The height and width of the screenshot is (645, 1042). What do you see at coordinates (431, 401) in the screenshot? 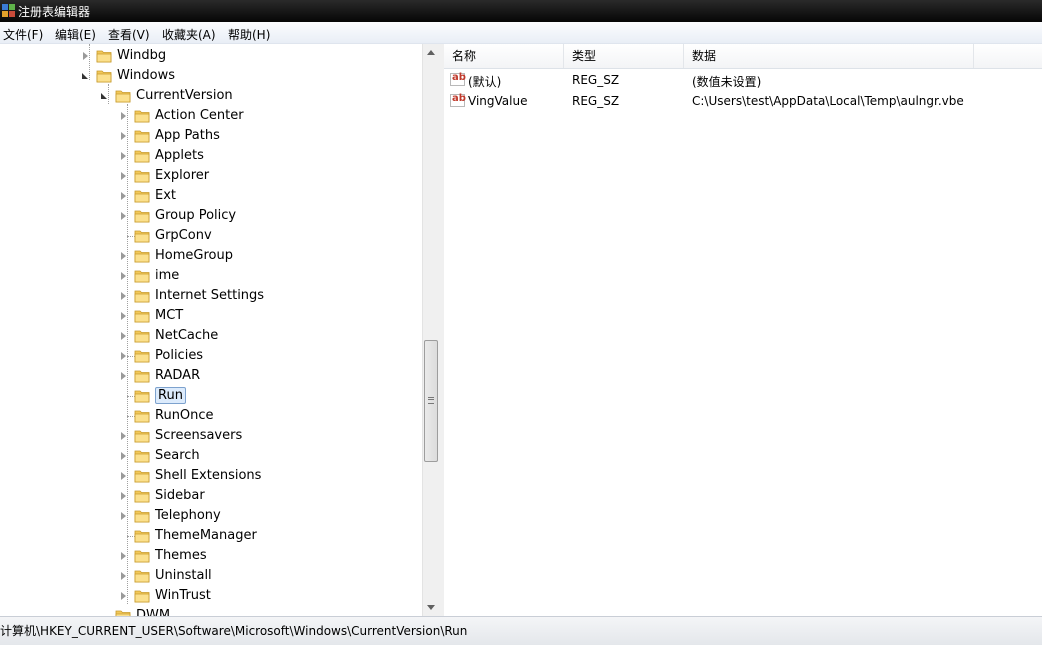
I see `scrollbar-thumb` at bounding box center [431, 401].